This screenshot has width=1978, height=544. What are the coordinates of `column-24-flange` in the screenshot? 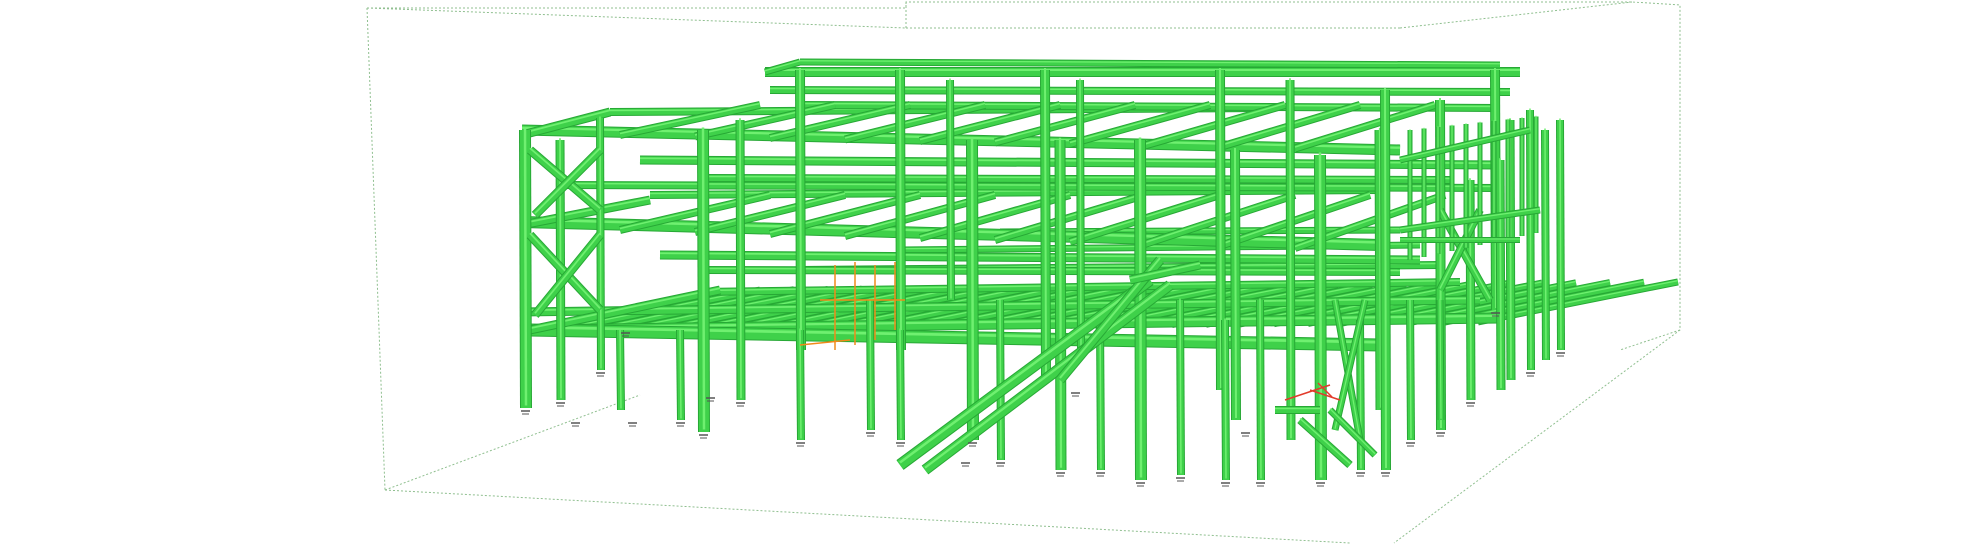 It's located at (1290, 258).